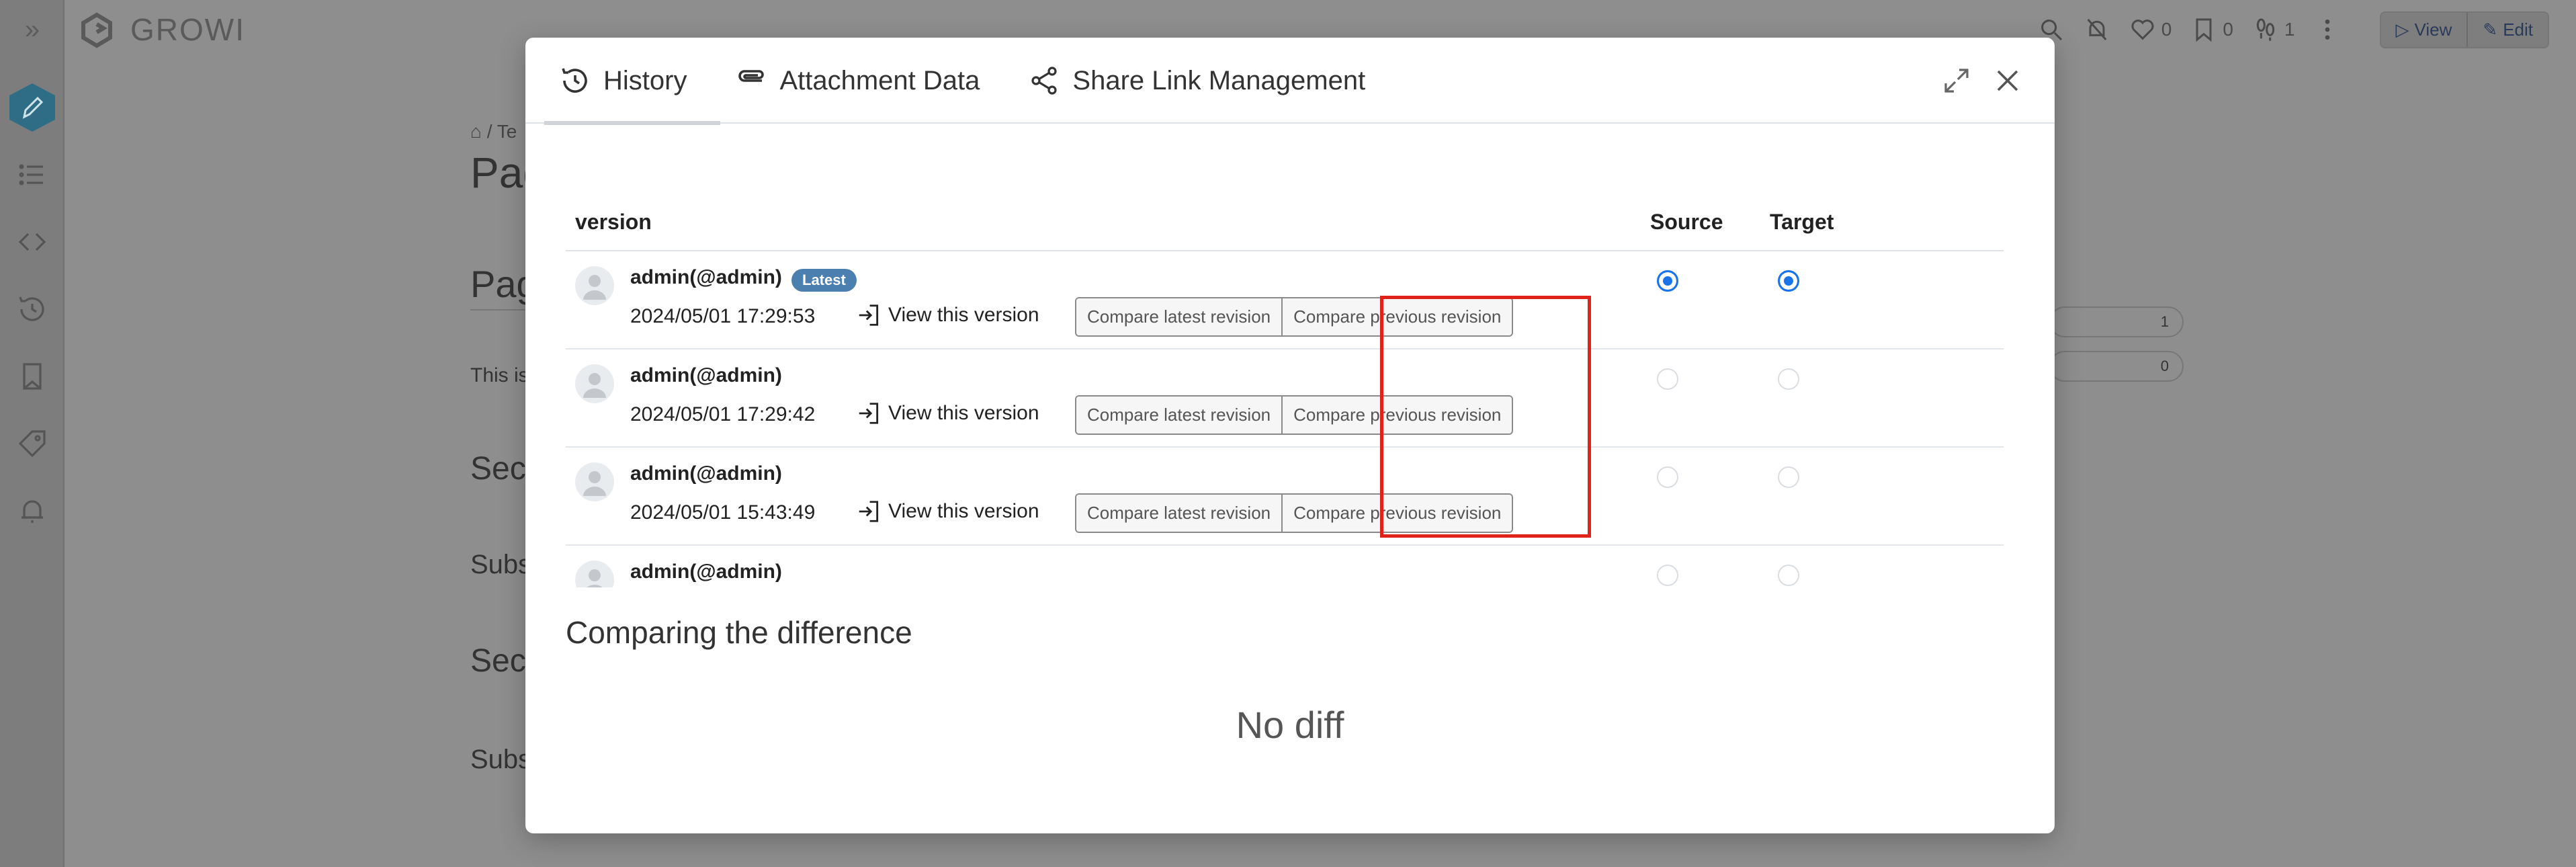  Describe the element at coordinates (32, 242) in the screenshot. I see `code-icon` at that location.